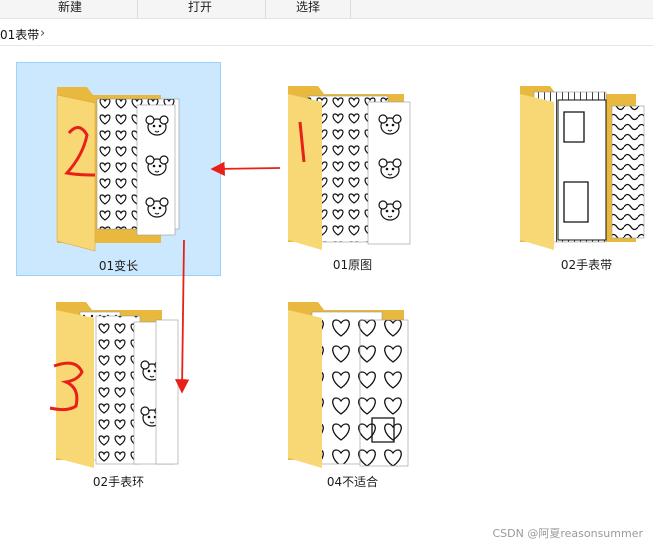 This screenshot has height=547, width=653. I want to click on folder-02-shoubiaohuan: 02手表环, so click(118, 395).